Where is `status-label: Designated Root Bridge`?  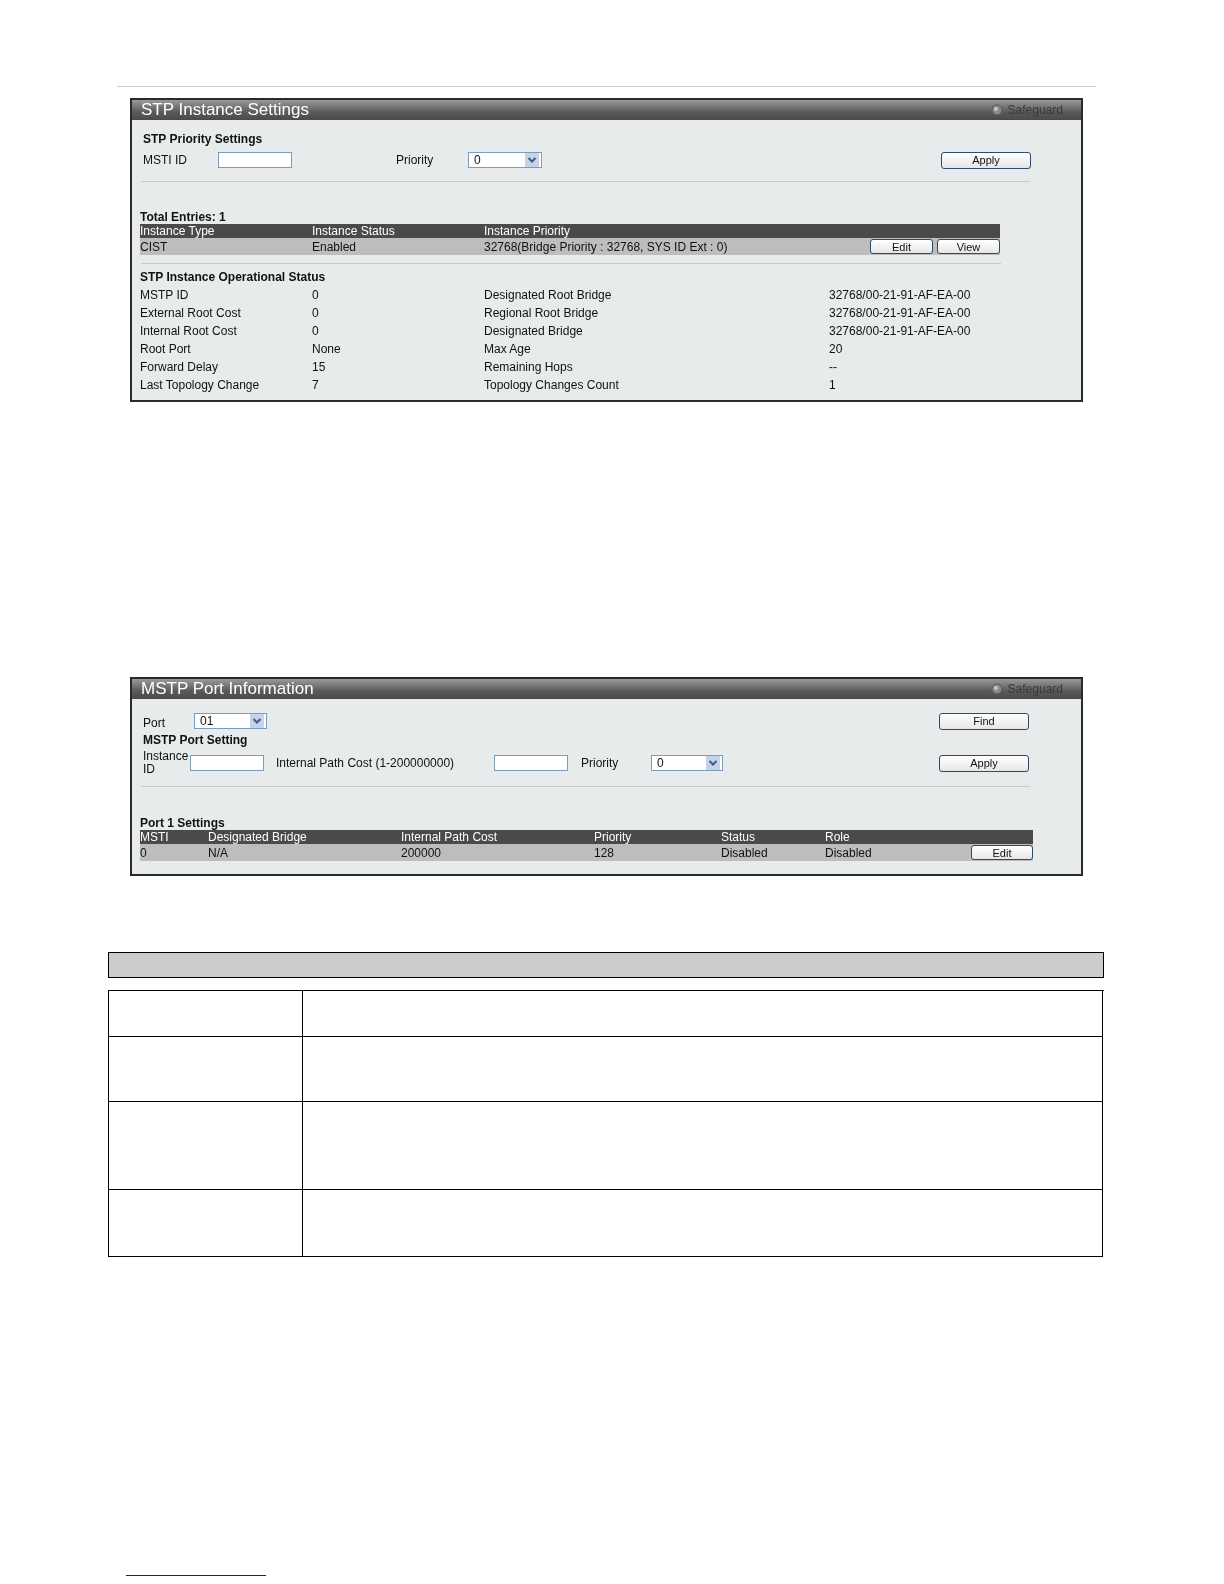
status-label: Designated Root Bridge is located at coordinates (548, 295).